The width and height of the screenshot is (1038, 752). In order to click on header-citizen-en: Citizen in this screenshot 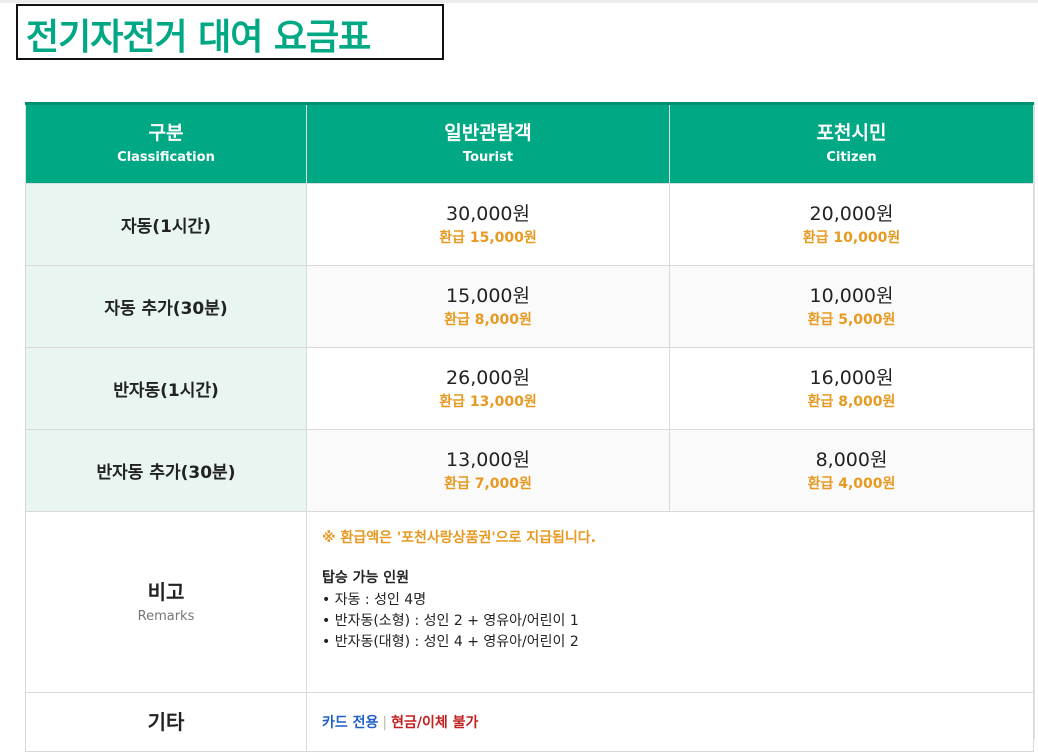, I will do `click(851, 157)`.